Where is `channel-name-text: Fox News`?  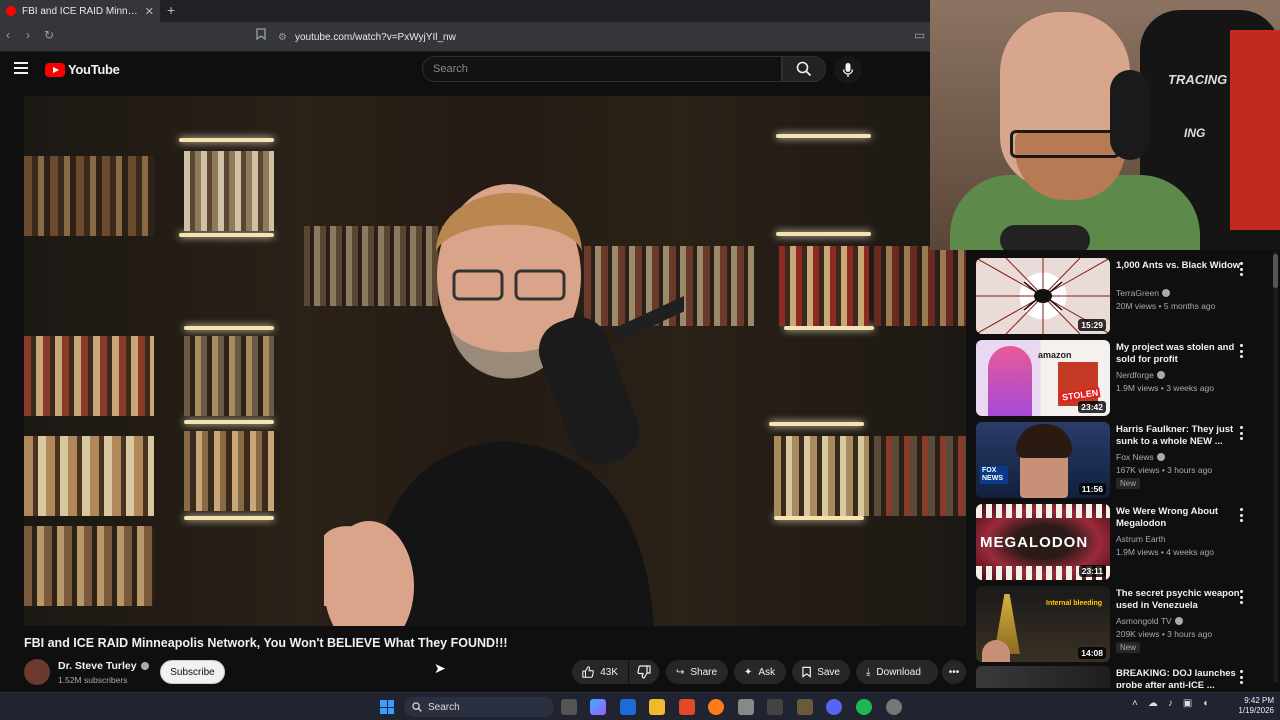
channel-name-text: Fox News is located at coordinates (1135, 457).